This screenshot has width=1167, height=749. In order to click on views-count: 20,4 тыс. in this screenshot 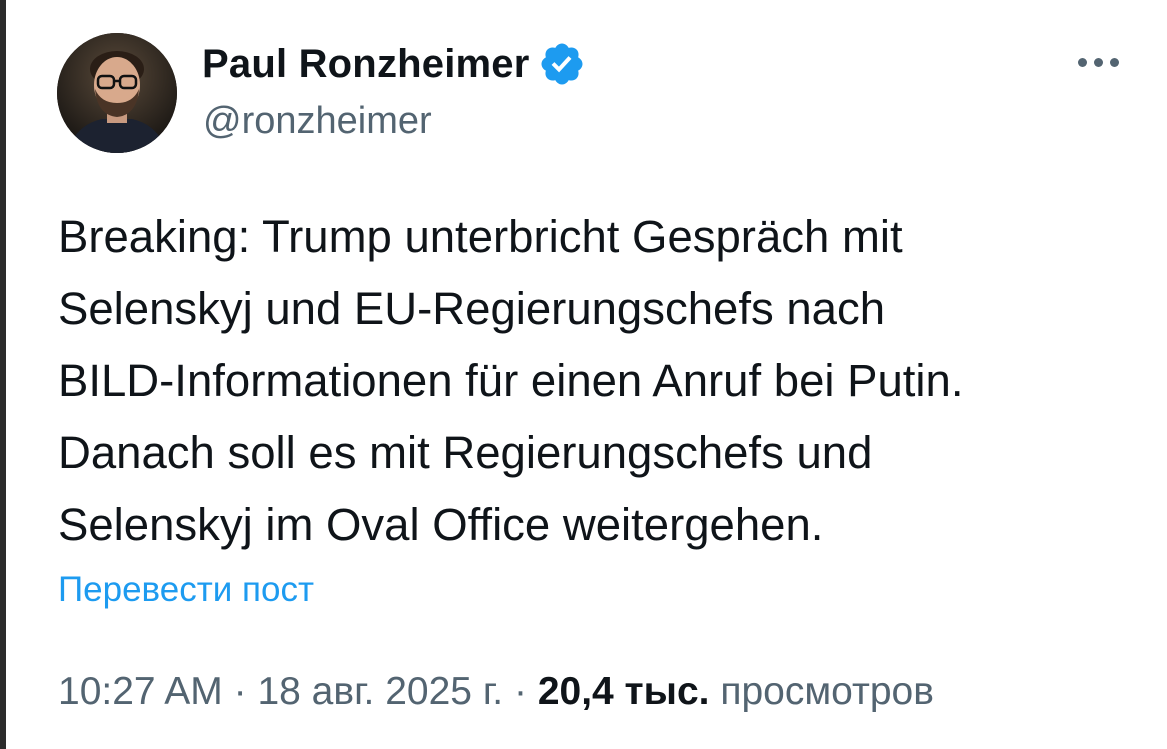, I will do `click(624, 691)`.